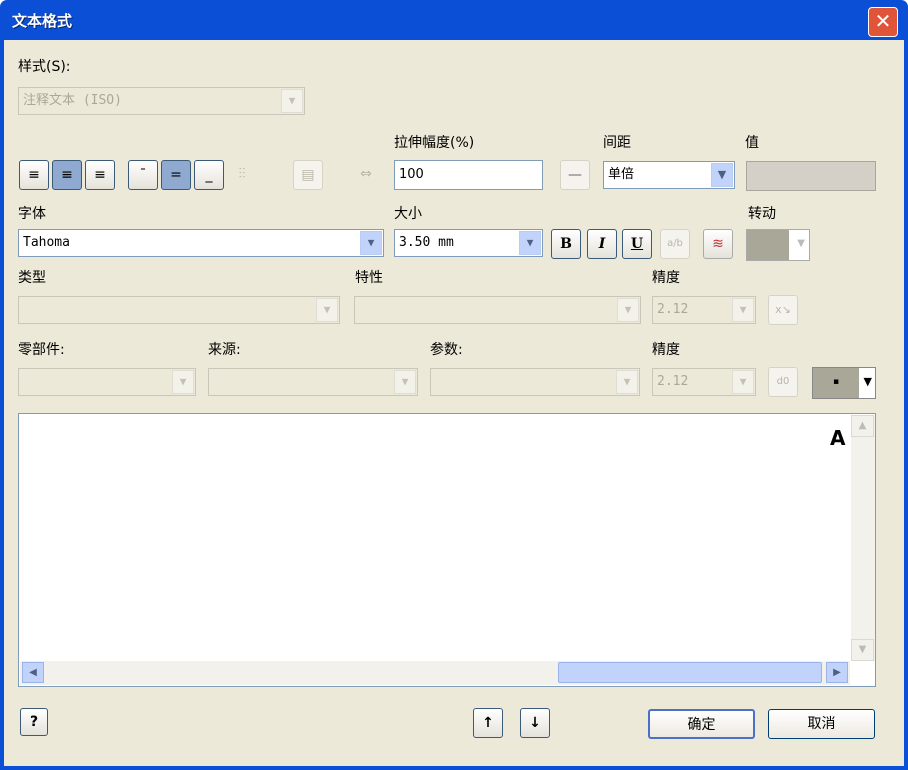 The width and height of the screenshot is (908, 770). Describe the element at coordinates (621, 174) in the screenshot. I see `spacing-value: 单倍` at that location.